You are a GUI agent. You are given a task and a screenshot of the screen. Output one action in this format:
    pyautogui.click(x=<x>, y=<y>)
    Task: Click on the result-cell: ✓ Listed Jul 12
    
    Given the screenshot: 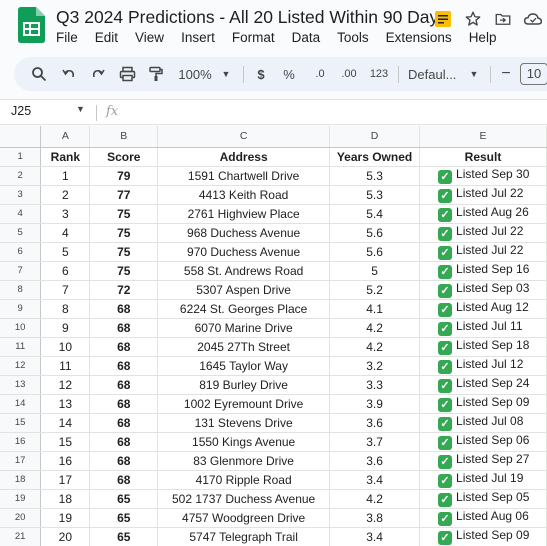 What is the action you would take?
    pyautogui.click(x=483, y=366)
    